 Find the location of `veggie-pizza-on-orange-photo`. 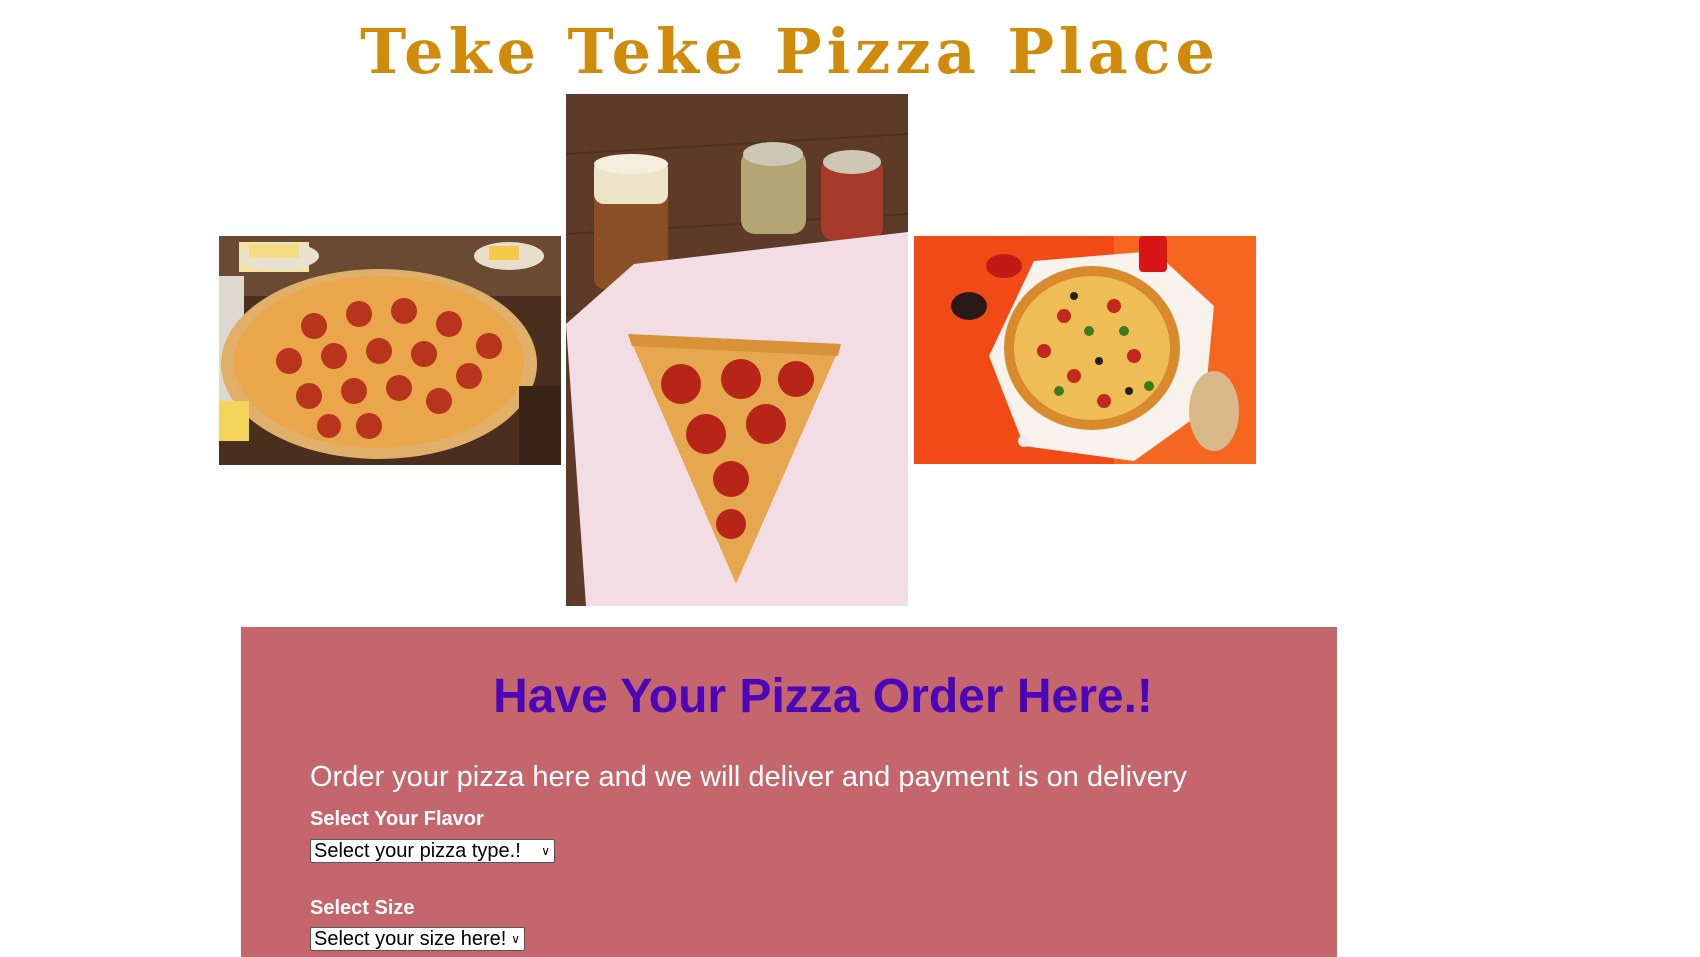

veggie-pizza-on-orange-photo is located at coordinates (1085, 350).